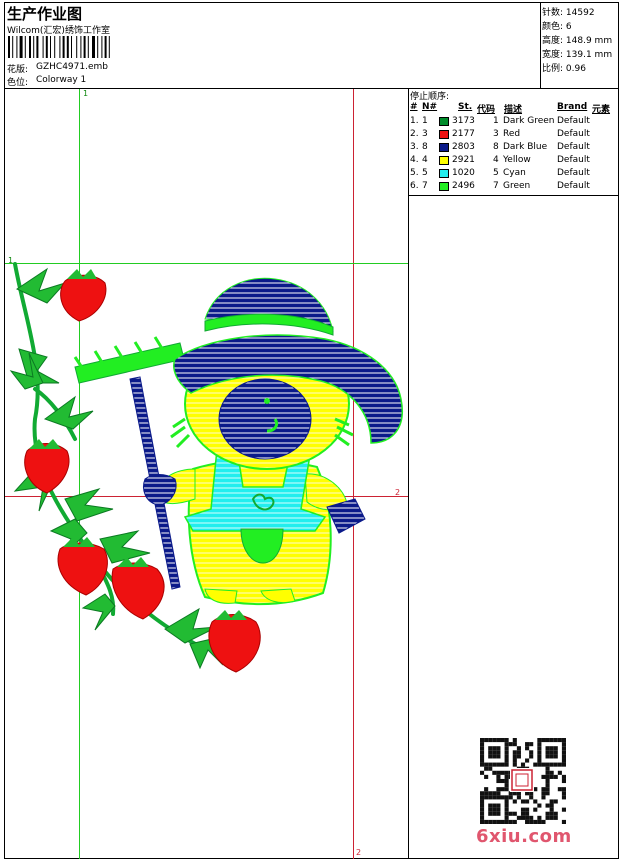 The height and width of the screenshot is (860, 620). Describe the element at coordinates (414, 160) in the screenshot. I see `stop-cell-idx: 4.` at that location.